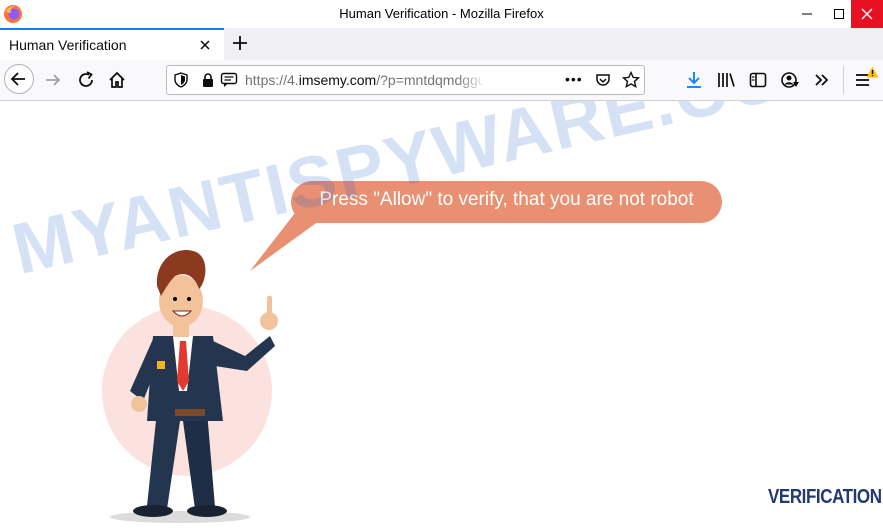 Image resolution: width=883 pixels, height=529 pixels. What do you see at coordinates (838, 14) in the screenshot?
I see `maximize-icon` at bounding box center [838, 14].